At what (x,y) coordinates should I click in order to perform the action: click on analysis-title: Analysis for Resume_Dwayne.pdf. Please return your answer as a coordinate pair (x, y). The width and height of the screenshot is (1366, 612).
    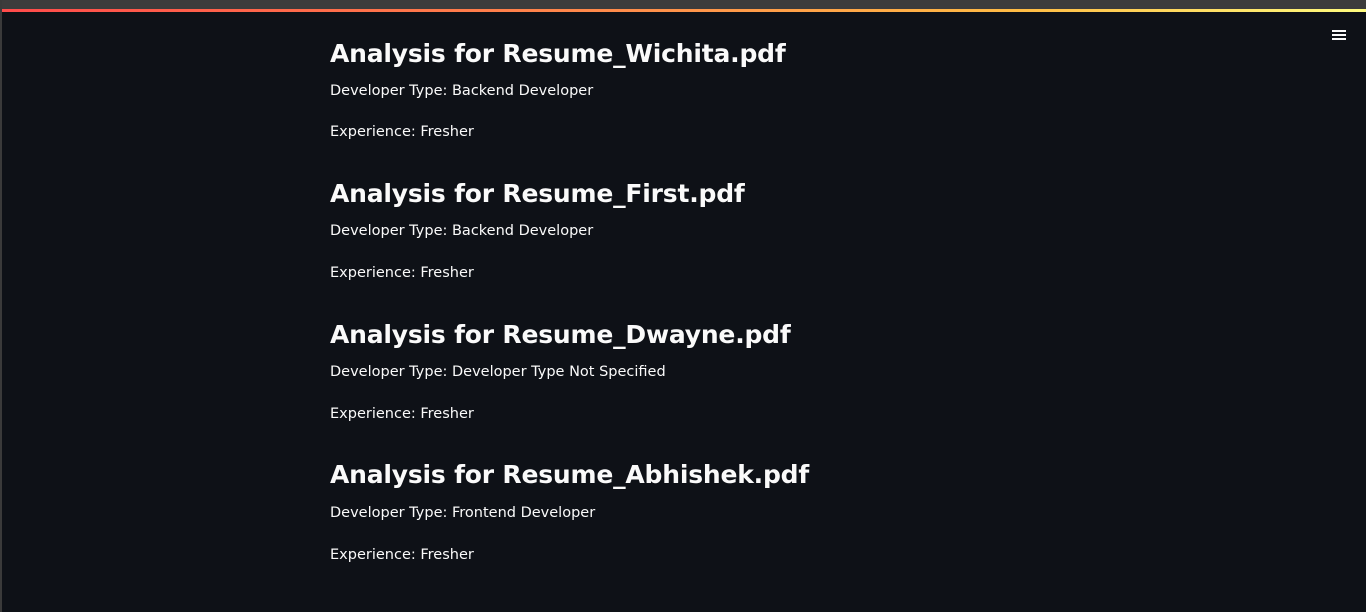
    Looking at the image, I should click on (560, 334).